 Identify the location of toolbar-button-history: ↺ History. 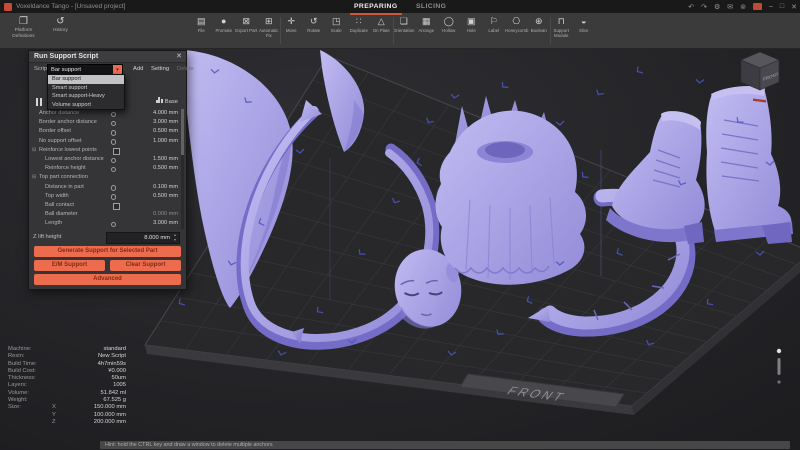
(60, 30).